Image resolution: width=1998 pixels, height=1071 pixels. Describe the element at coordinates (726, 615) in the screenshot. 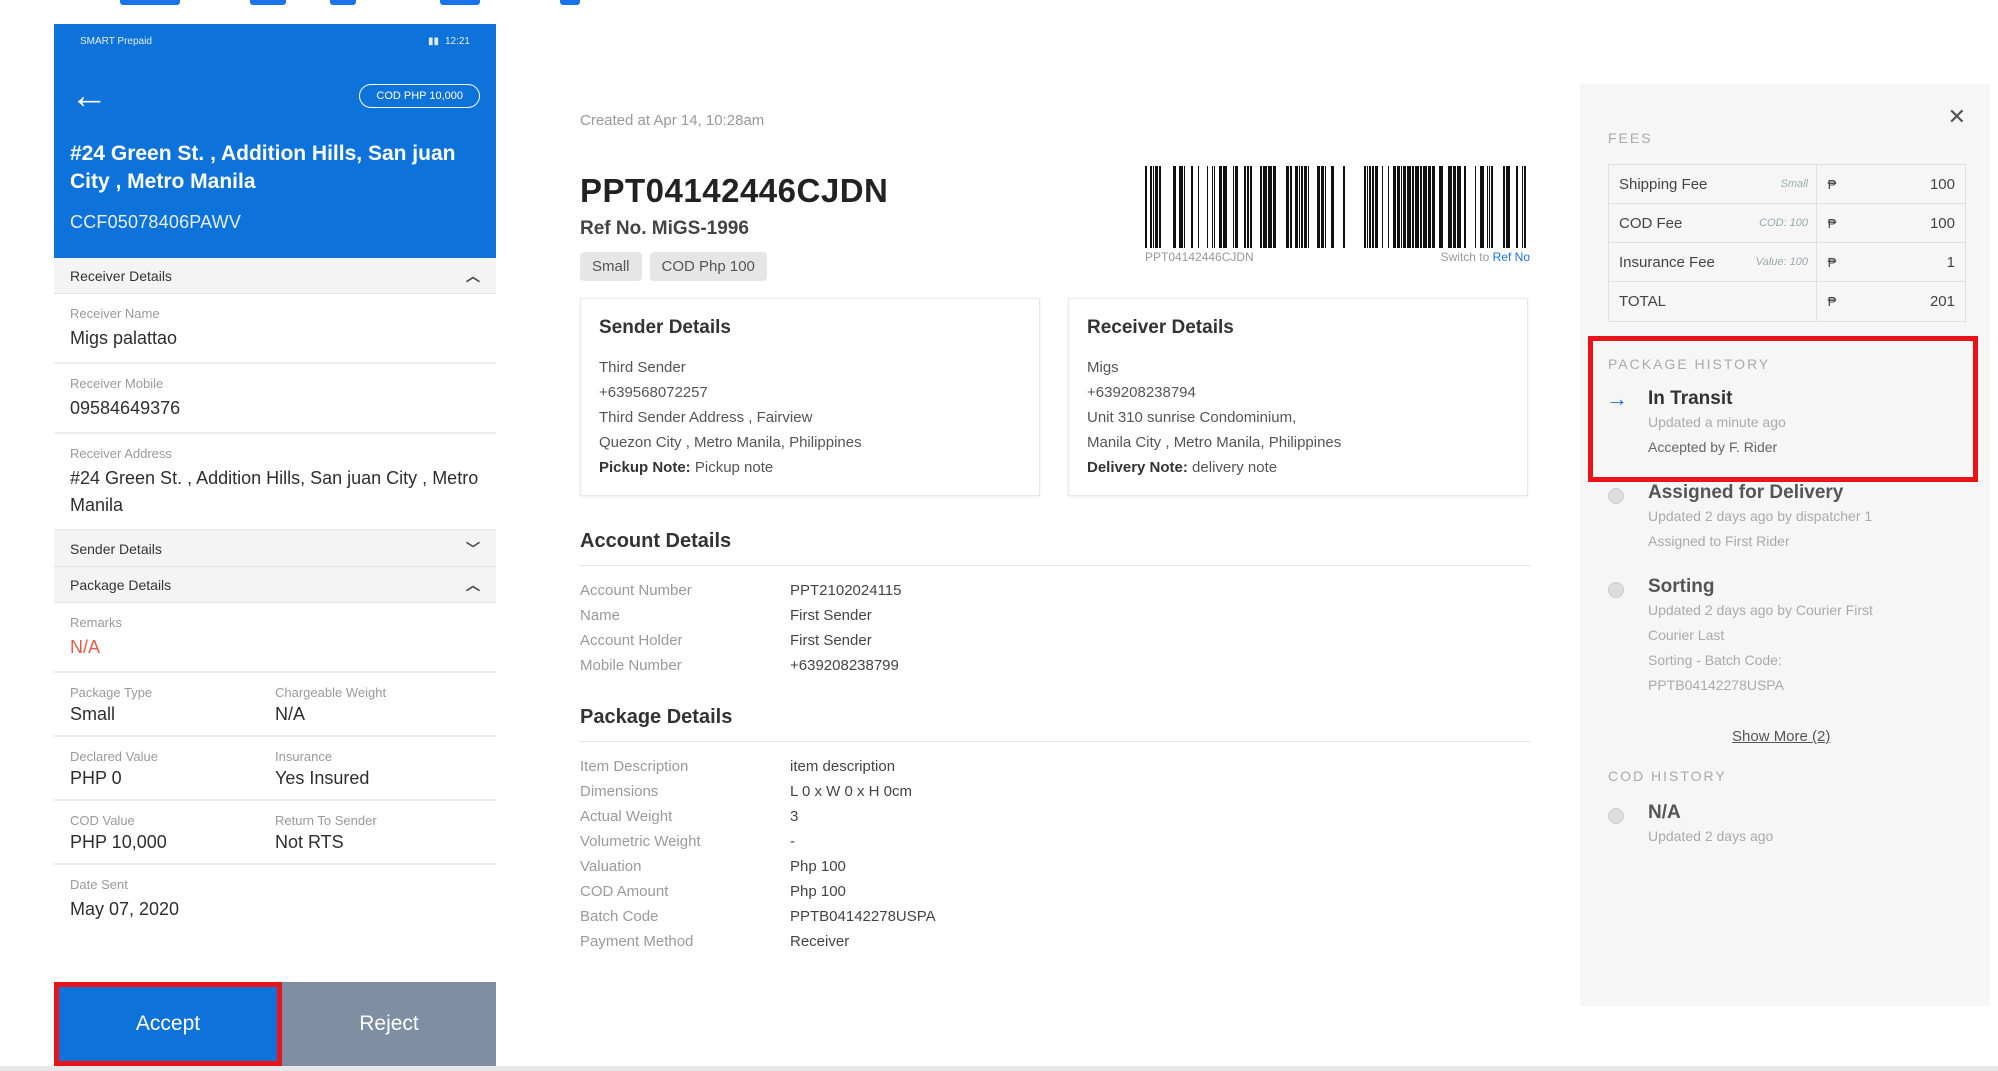

I see `kv-row: Name First Sender` at that location.